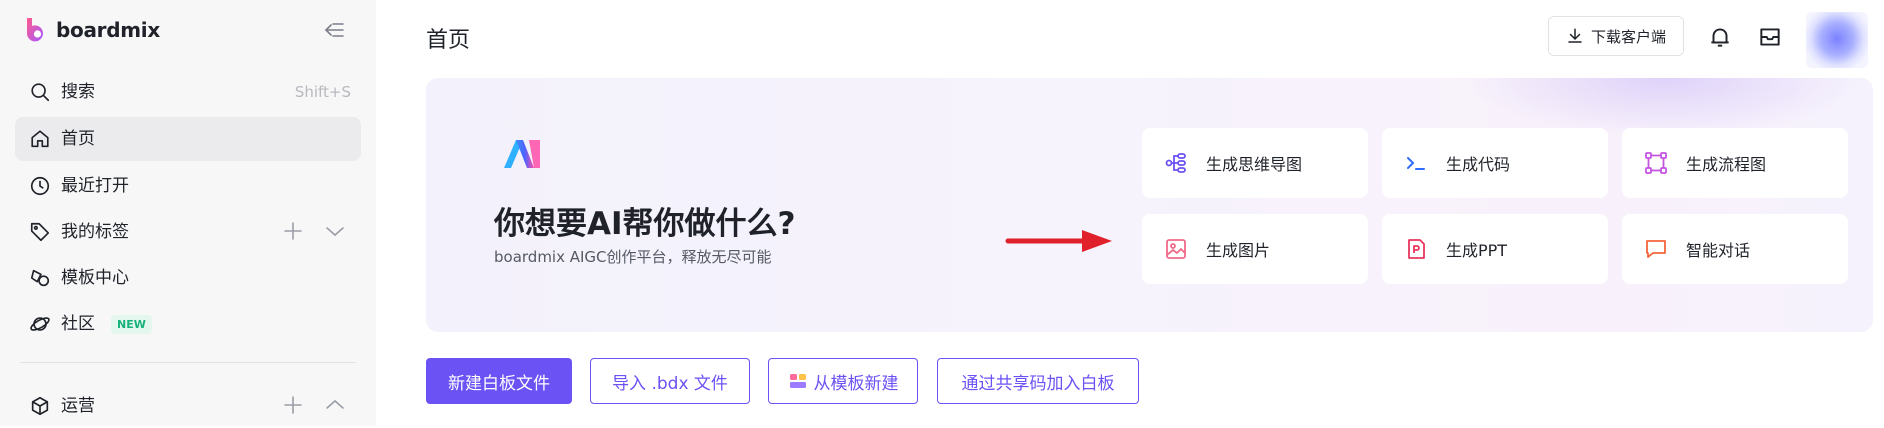  Describe the element at coordinates (78, 405) in the screenshot. I see `sidebar-item-label: 运营` at that location.